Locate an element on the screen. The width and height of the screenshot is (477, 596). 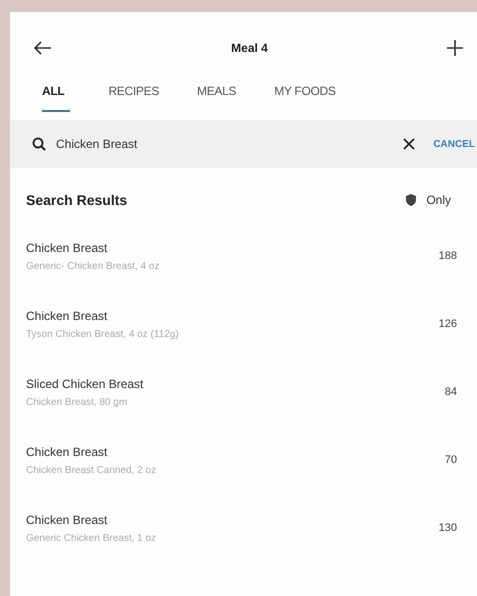
calorie-count: 84 is located at coordinates (450, 392).